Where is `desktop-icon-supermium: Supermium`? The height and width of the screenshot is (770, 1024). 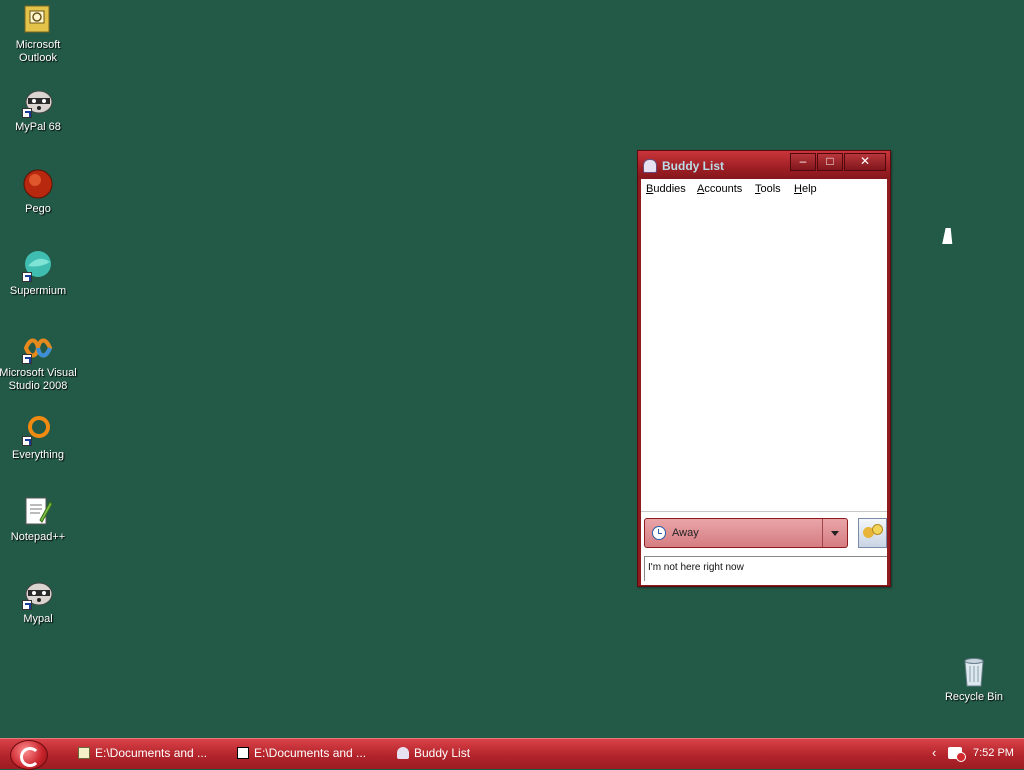
desktop-icon-supermium: Supermium is located at coordinates (39, 274).